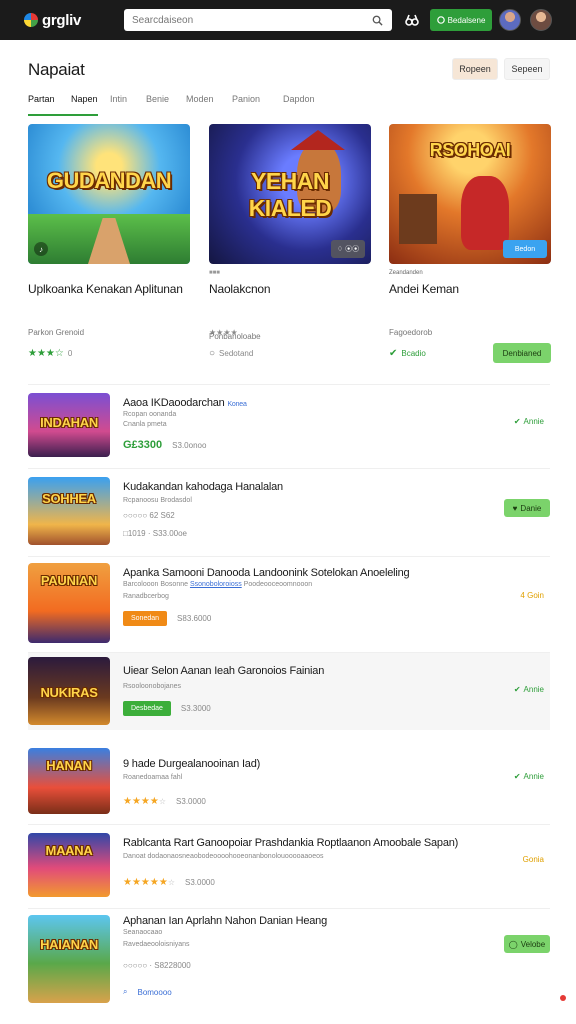  What do you see at coordinates (531, 508) in the screenshot?
I see `install-label: Danie` at bounding box center [531, 508].